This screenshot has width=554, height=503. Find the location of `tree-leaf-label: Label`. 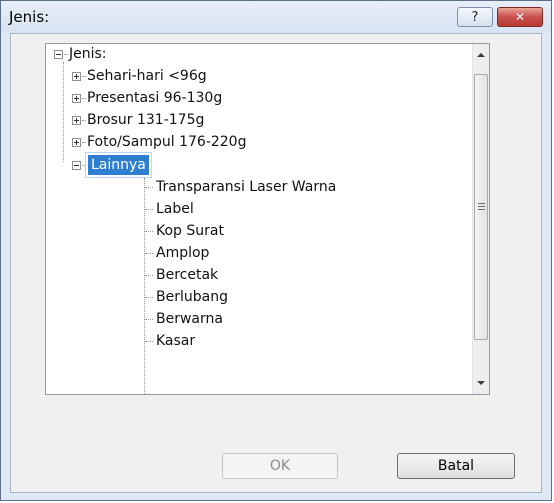

tree-leaf-label: Label is located at coordinates (175, 209).